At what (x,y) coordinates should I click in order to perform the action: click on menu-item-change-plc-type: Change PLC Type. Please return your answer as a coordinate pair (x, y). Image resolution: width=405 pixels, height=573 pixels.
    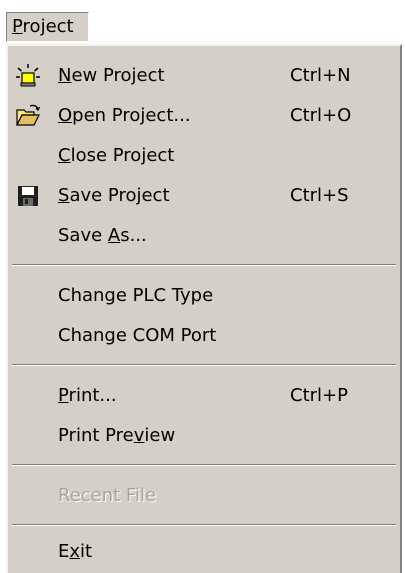
    Looking at the image, I should click on (204, 296).